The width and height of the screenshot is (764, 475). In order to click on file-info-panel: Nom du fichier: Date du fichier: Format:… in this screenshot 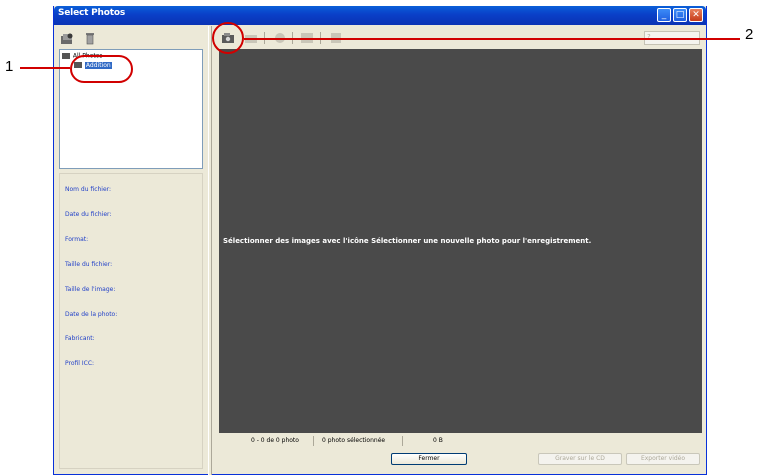, I will do `click(131, 321)`.